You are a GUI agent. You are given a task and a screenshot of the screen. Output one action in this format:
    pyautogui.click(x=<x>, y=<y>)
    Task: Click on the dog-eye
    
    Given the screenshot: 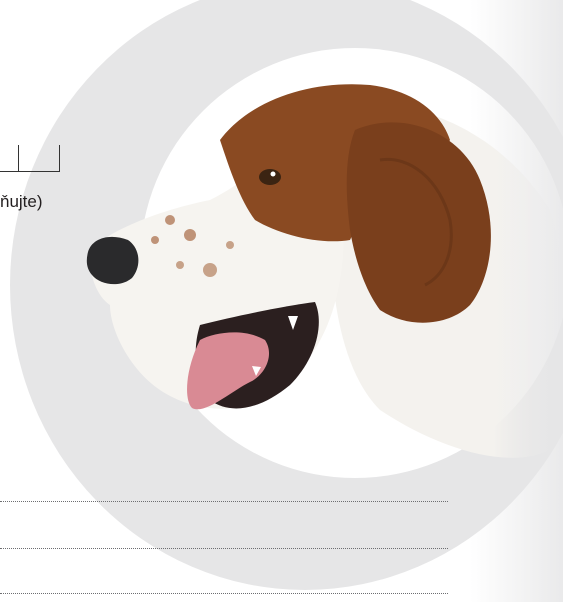 What is the action you would take?
    pyautogui.click(x=270, y=177)
    